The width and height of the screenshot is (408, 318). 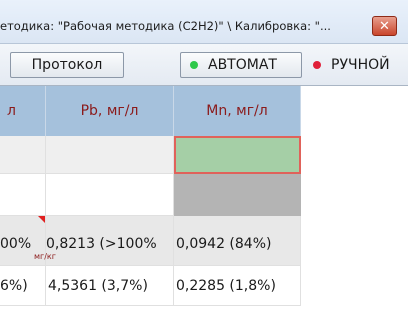 I want to click on protocol-button: Протокол, so click(x=67, y=65).